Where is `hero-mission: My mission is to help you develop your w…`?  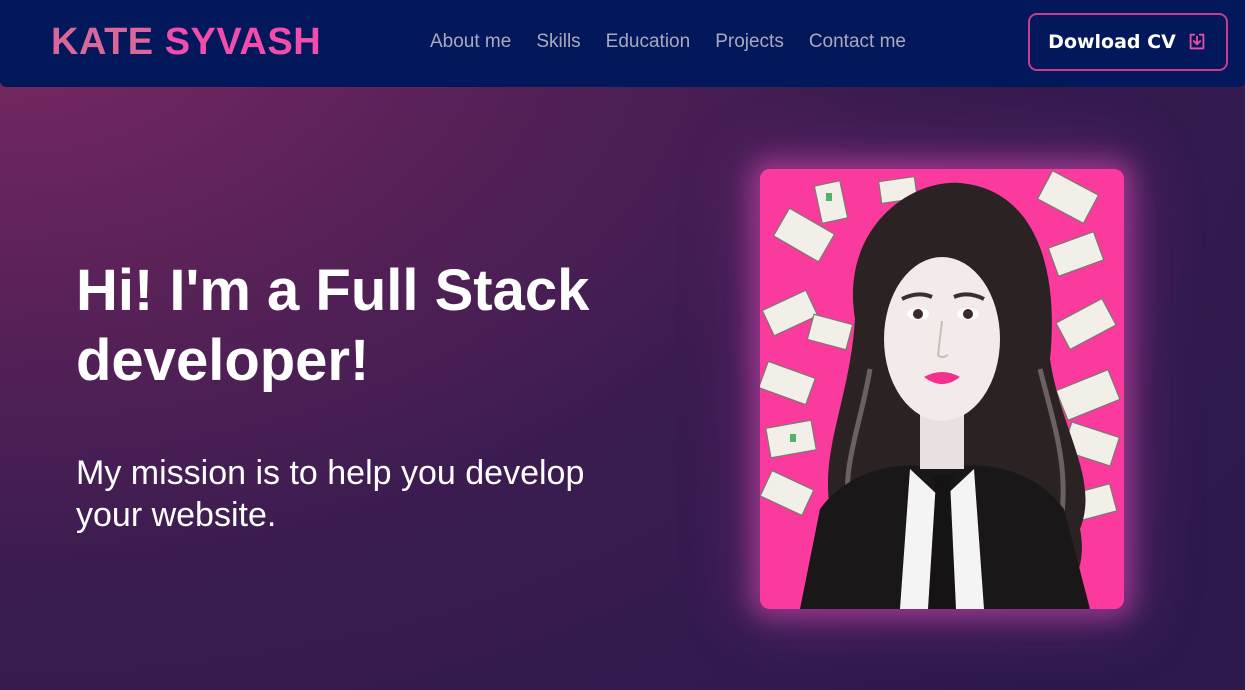 hero-mission: My mission is to help you develop your w… is located at coordinates (330, 494).